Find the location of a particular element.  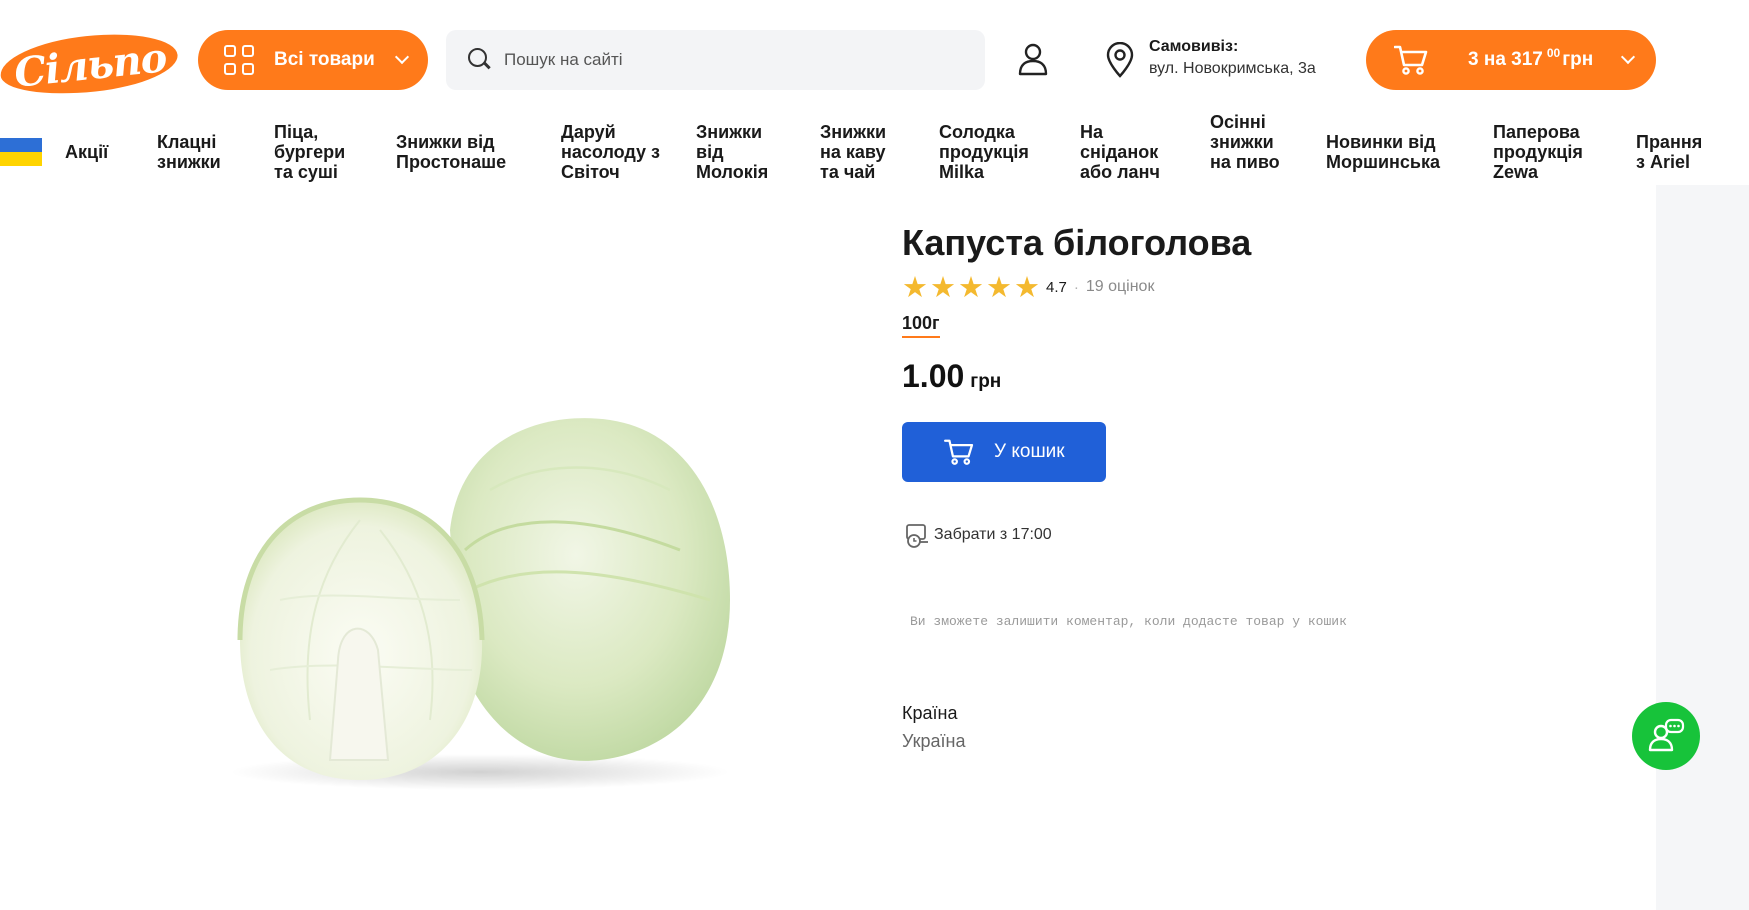

search-bar is located at coordinates (715, 60).